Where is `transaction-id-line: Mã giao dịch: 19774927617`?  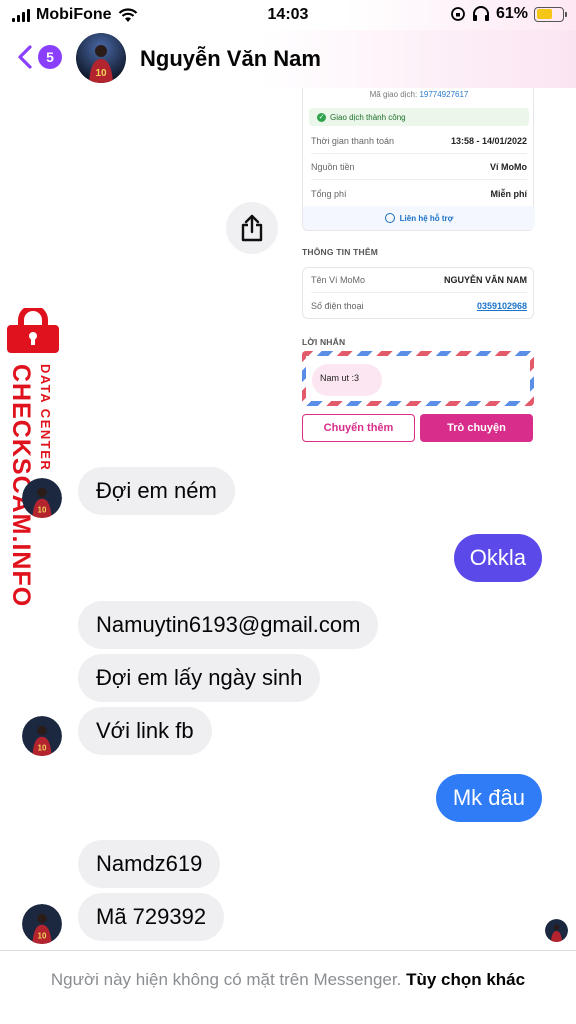 transaction-id-line: Mã giao dịch: 19774927617 is located at coordinates (419, 94).